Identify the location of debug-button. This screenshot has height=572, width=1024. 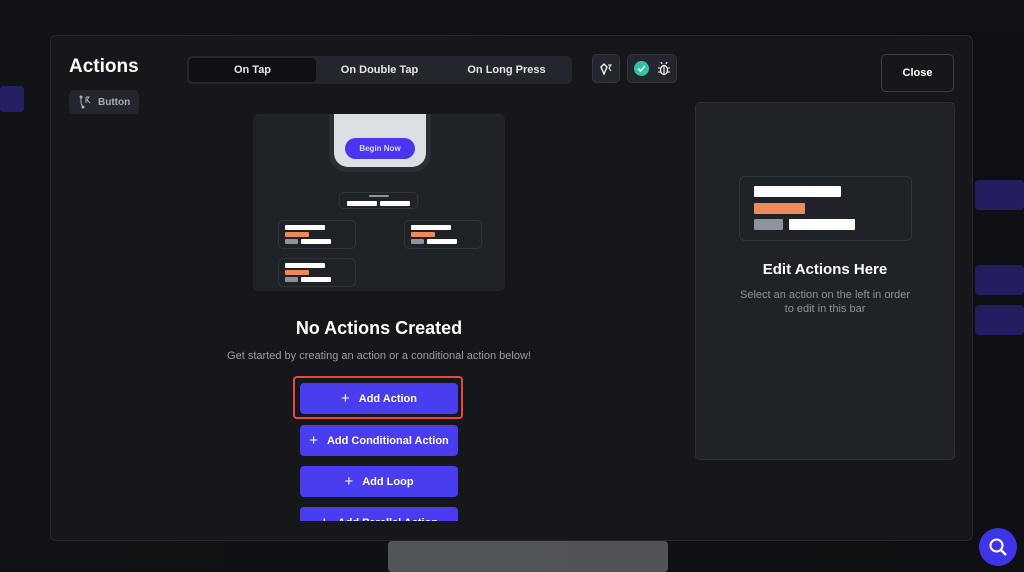
(652, 68).